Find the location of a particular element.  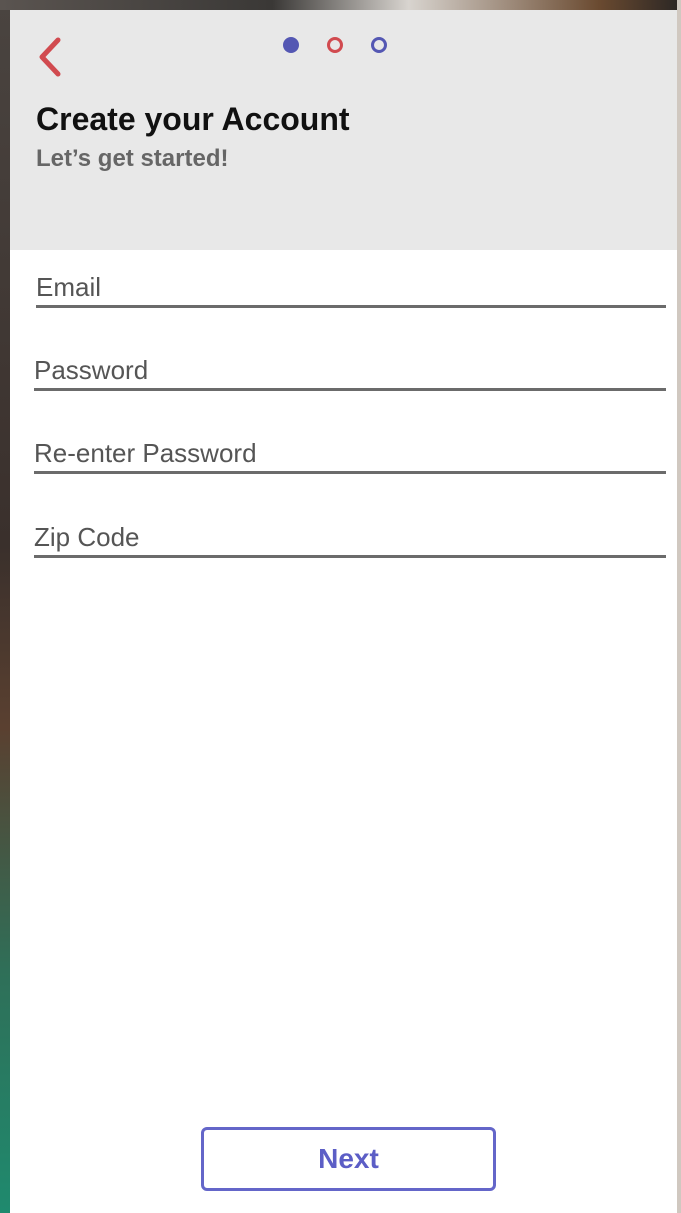

email-input is located at coordinates (351, 280).